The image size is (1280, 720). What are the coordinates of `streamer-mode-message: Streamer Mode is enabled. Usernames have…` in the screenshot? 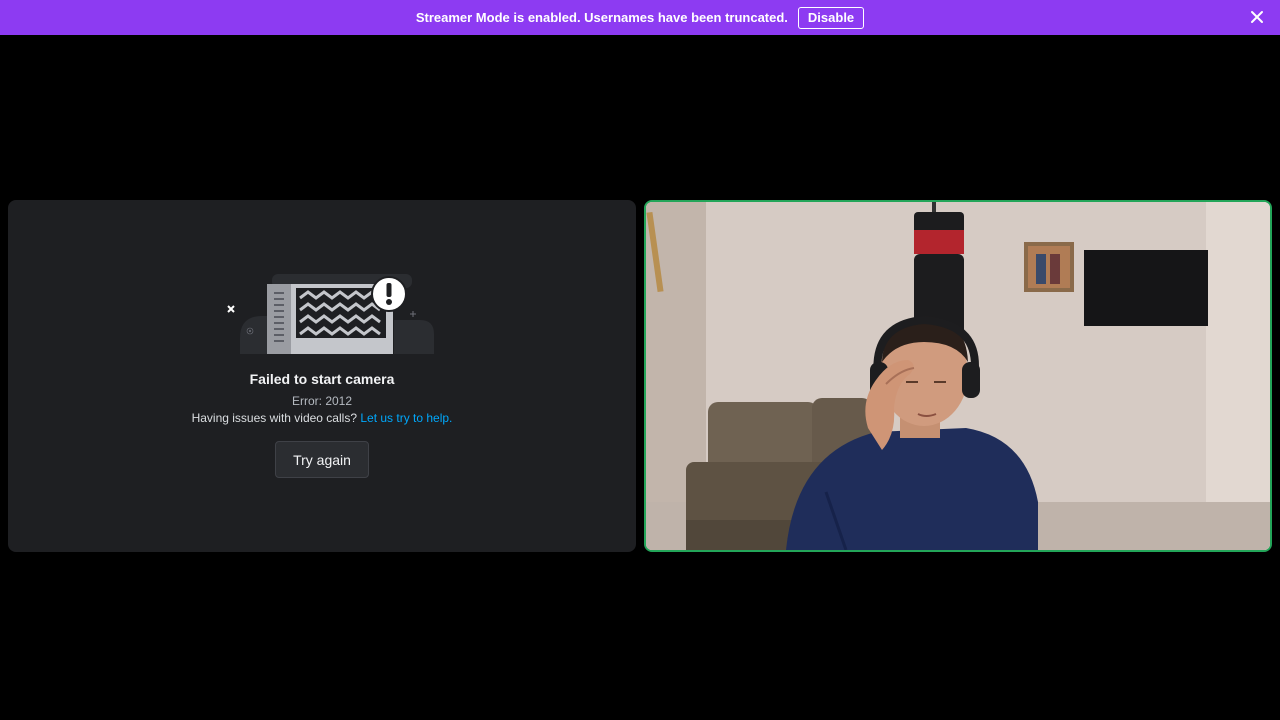 It's located at (601, 17).